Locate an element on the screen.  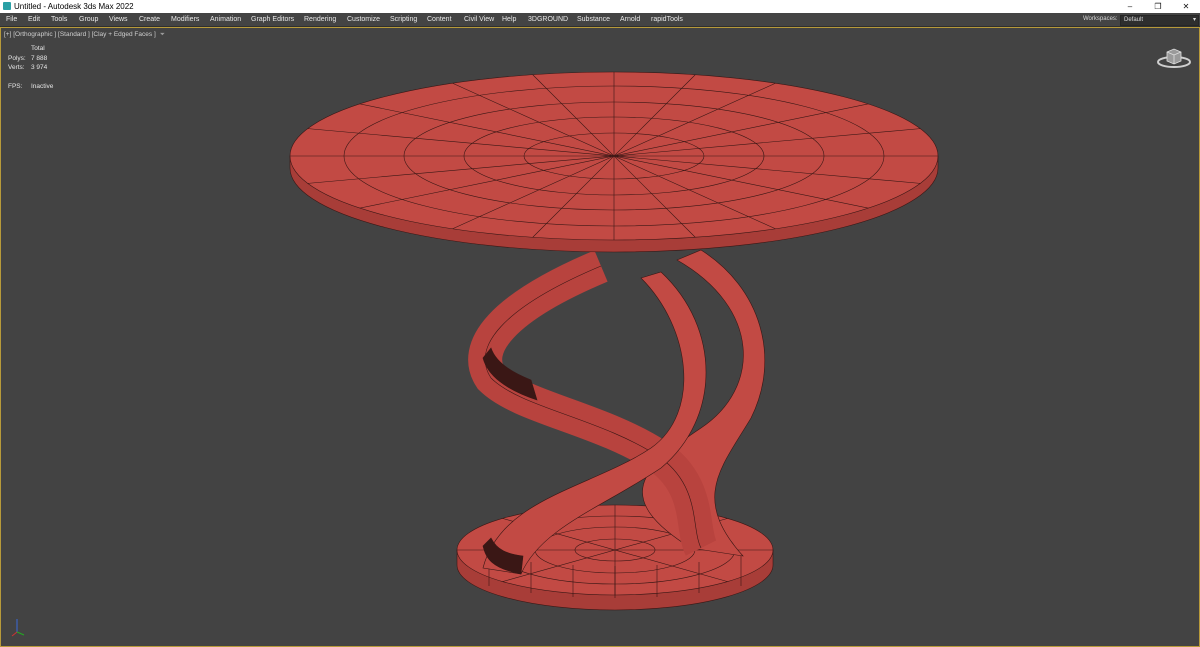
filter-icon: ⏷ is located at coordinates (162, 35).